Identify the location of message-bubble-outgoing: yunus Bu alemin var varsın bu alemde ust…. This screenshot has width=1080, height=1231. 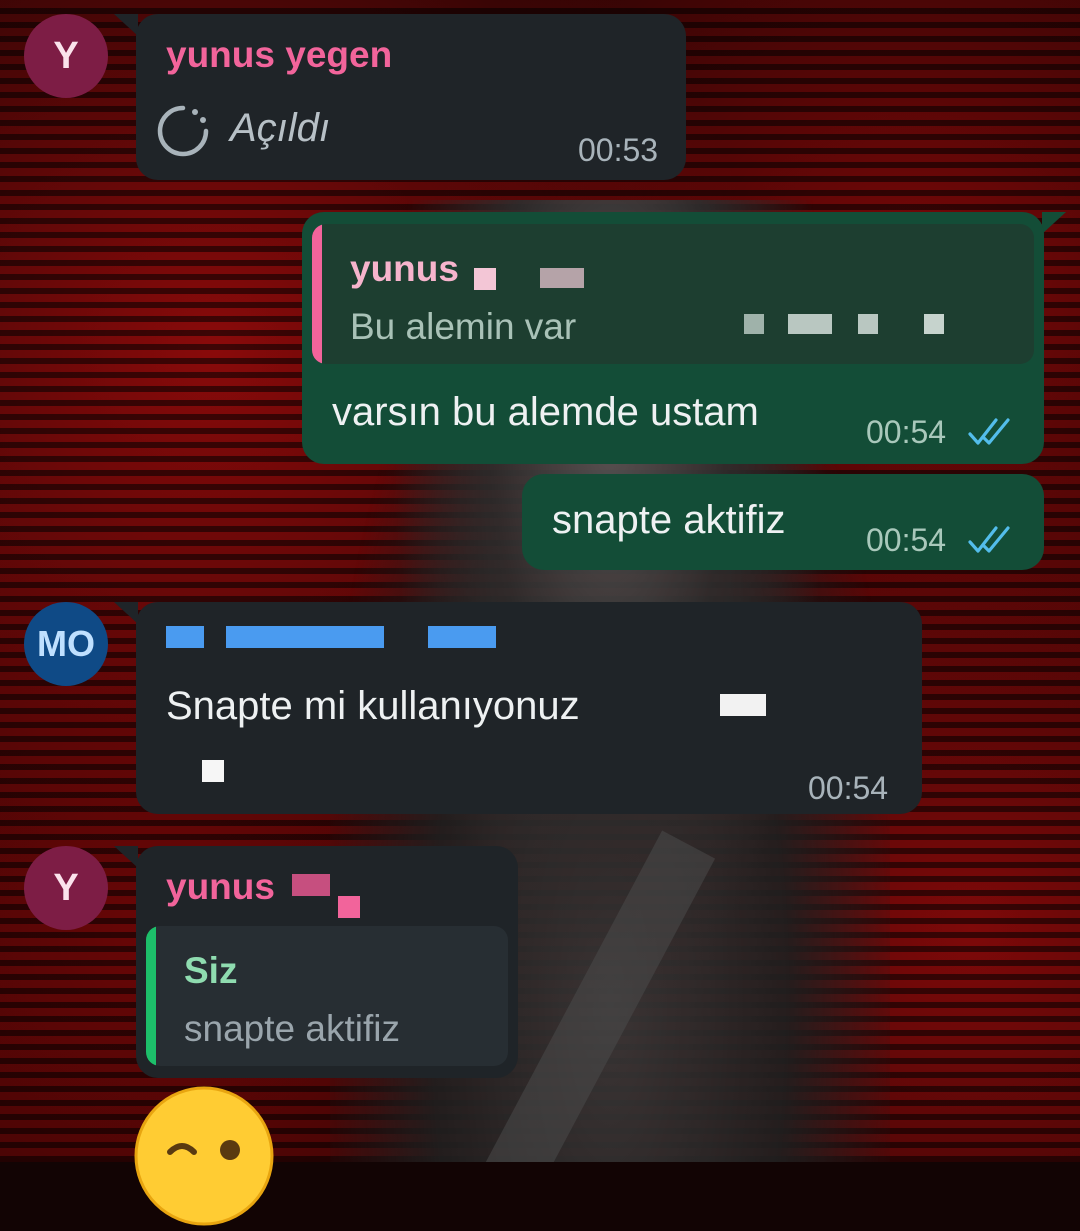
(673, 338).